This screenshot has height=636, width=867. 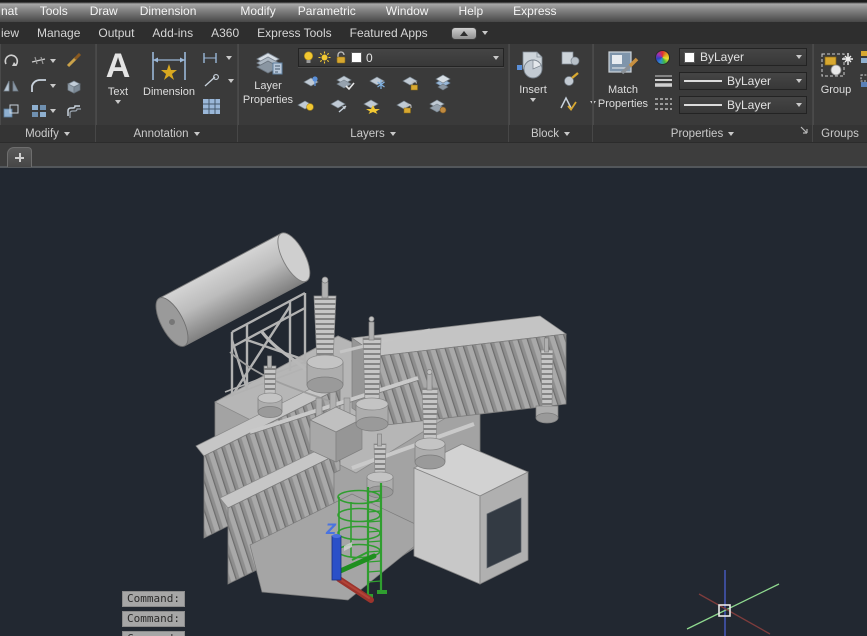 What do you see at coordinates (11, 61) in the screenshot?
I see `rotate-icon` at bounding box center [11, 61].